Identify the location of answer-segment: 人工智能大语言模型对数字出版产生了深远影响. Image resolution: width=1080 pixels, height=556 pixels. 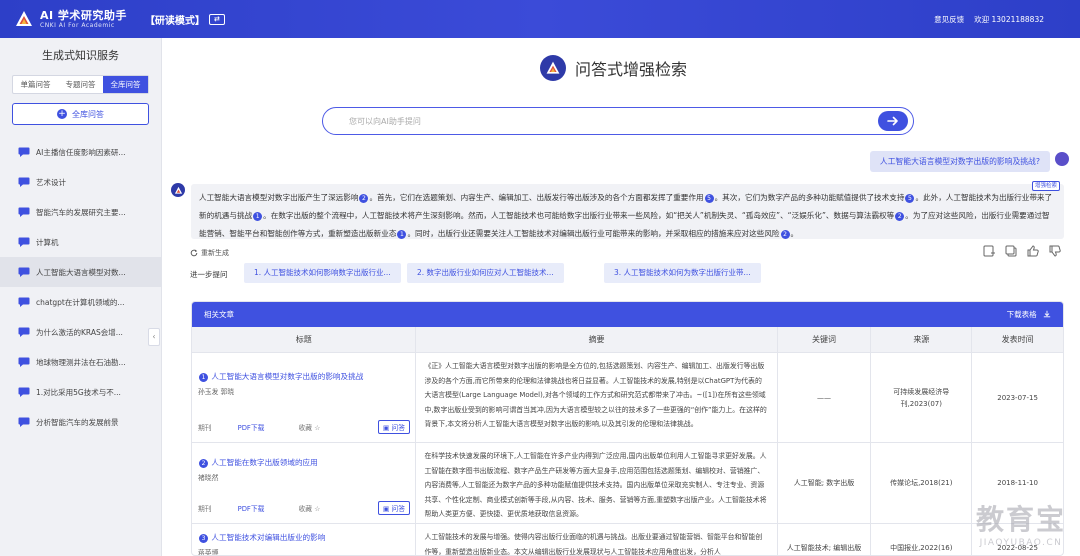
(279, 197).